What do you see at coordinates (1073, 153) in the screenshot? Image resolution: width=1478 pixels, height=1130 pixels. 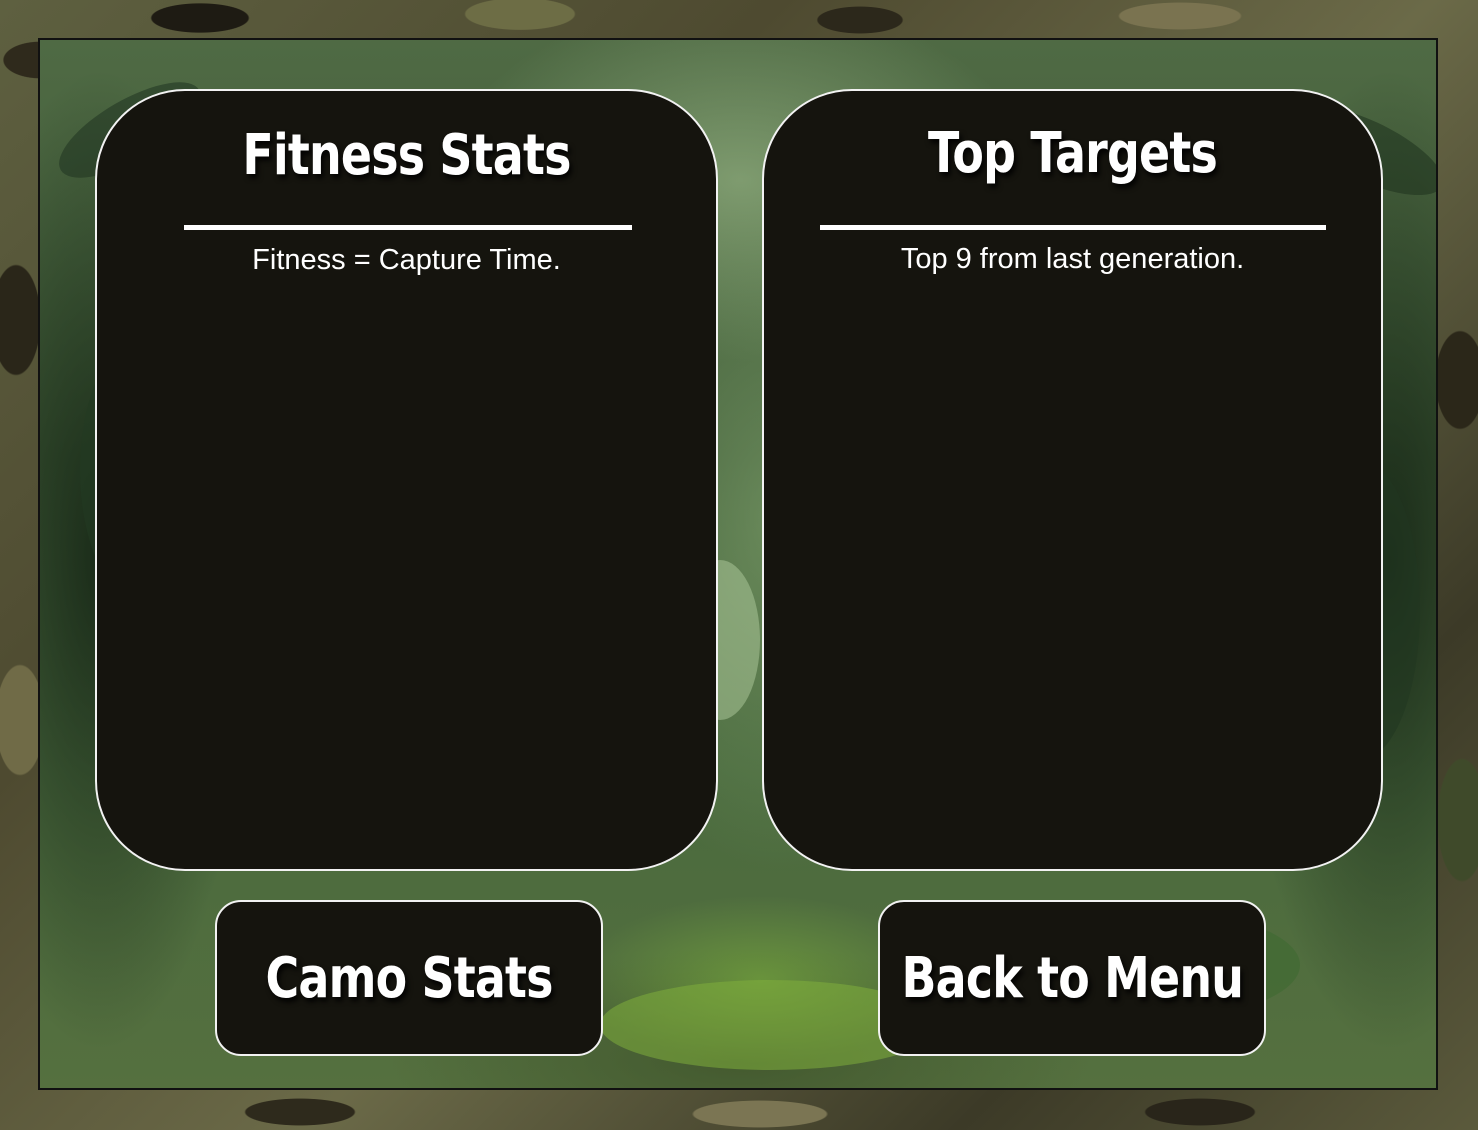 I see `top-targets-title: Top Targets` at bounding box center [1073, 153].